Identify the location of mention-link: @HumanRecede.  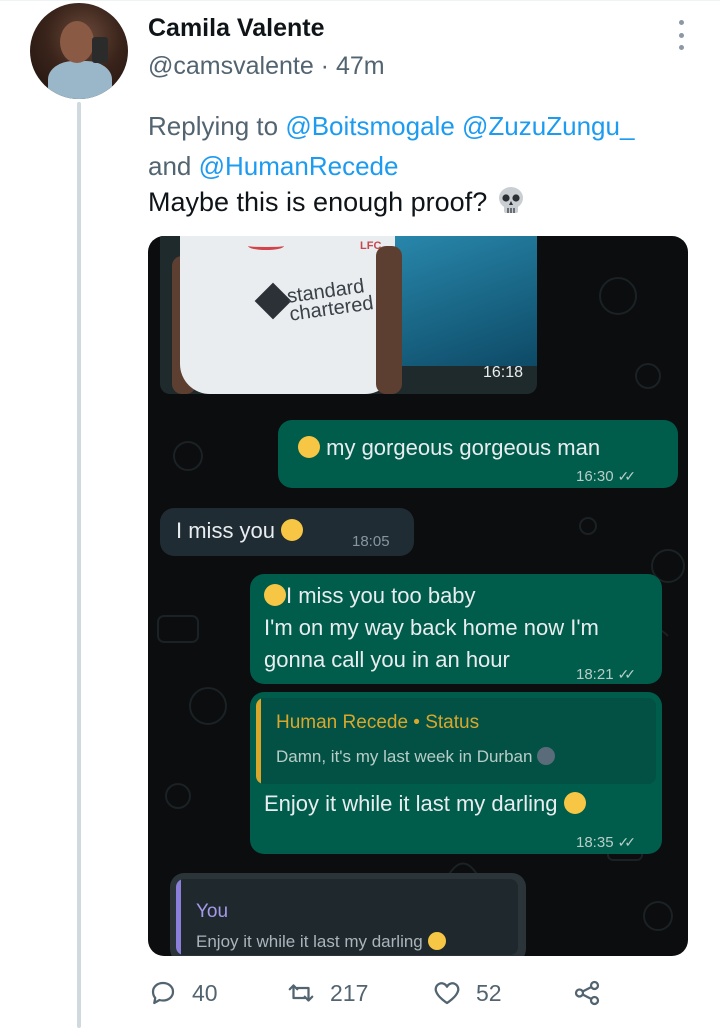
(299, 166).